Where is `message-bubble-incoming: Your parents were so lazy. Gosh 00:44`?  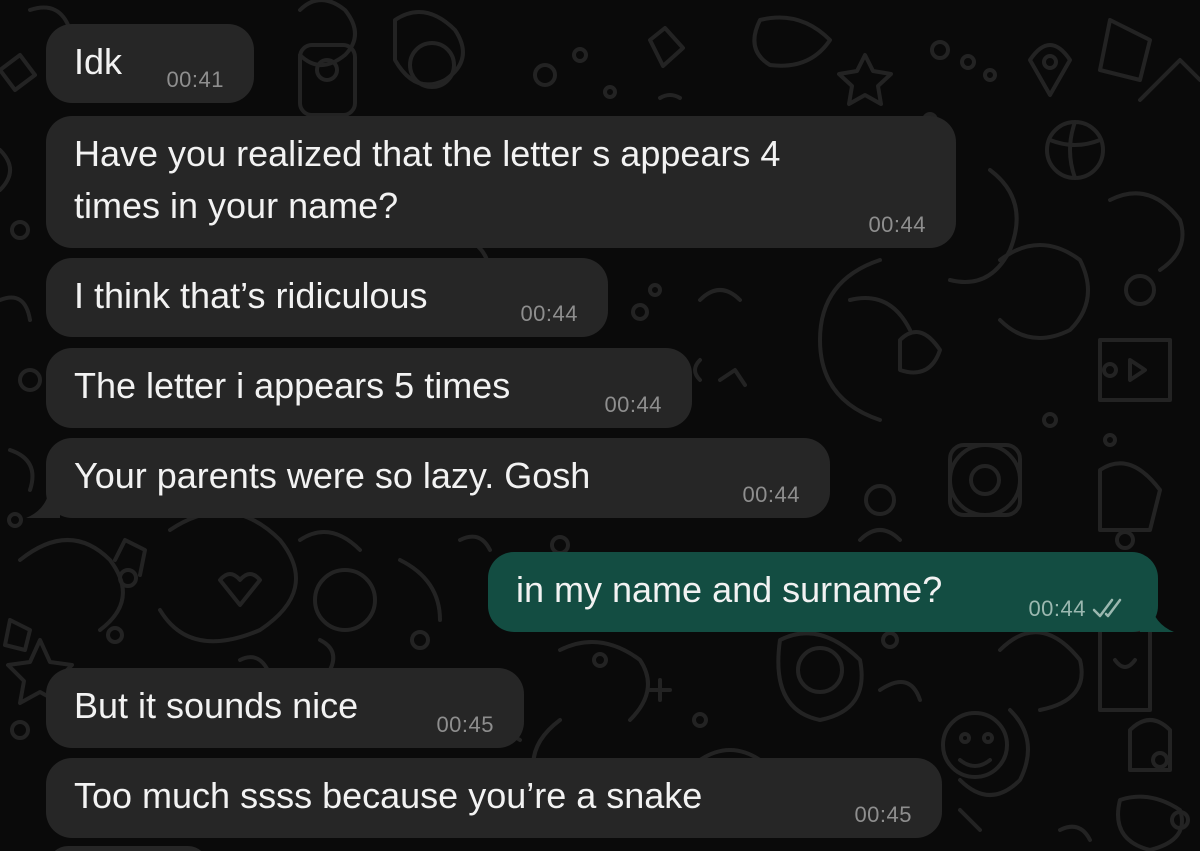 message-bubble-incoming: Your parents were so lazy. Gosh 00:44 is located at coordinates (438, 478).